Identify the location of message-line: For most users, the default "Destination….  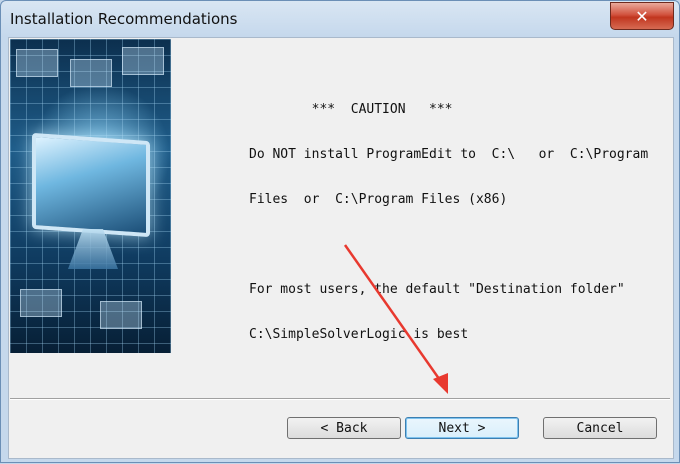
(437, 289).